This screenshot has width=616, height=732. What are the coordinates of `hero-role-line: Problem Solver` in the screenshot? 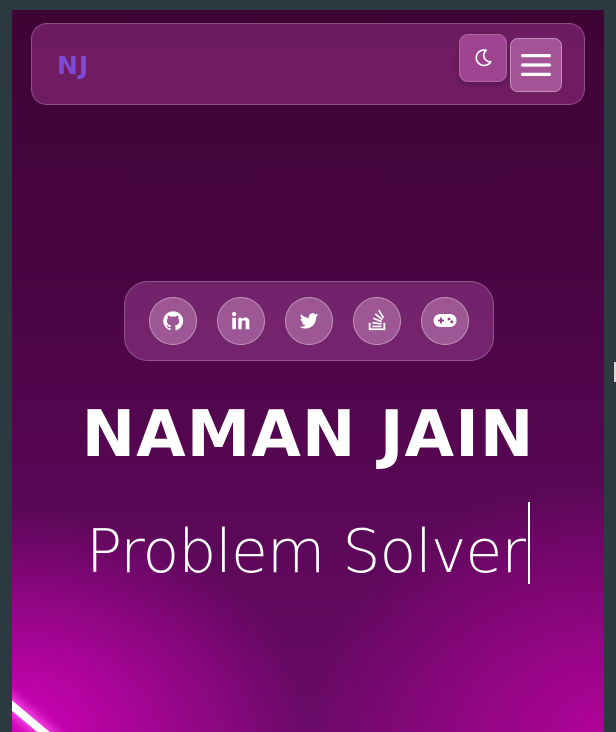 It's located at (308, 544).